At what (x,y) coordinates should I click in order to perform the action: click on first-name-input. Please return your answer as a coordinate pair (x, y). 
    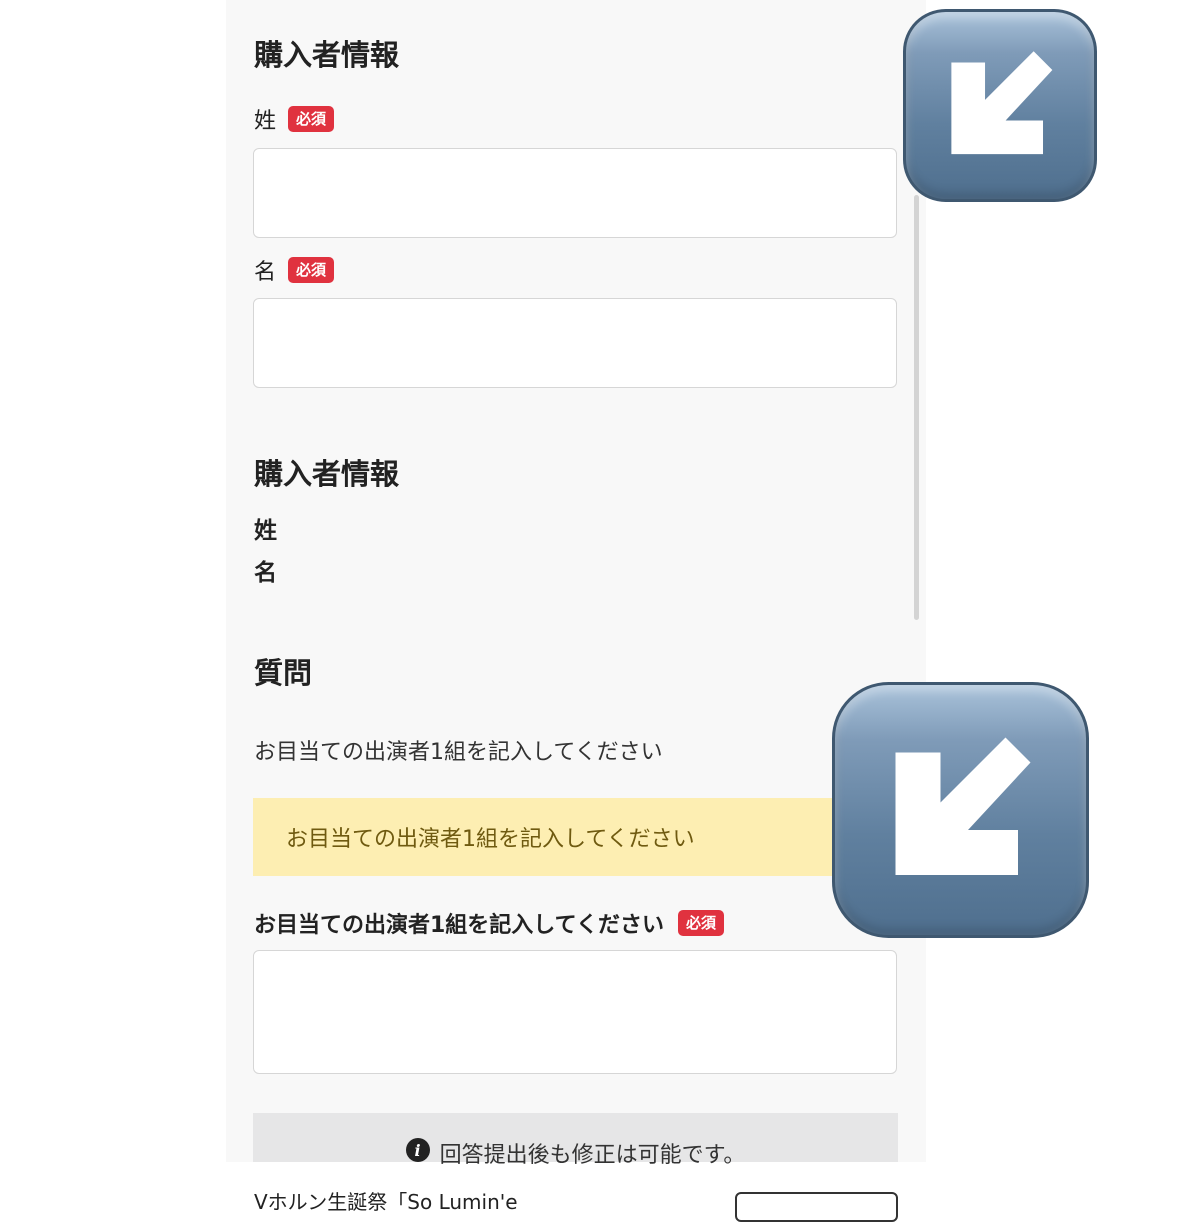
    Looking at the image, I should click on (575, 343).